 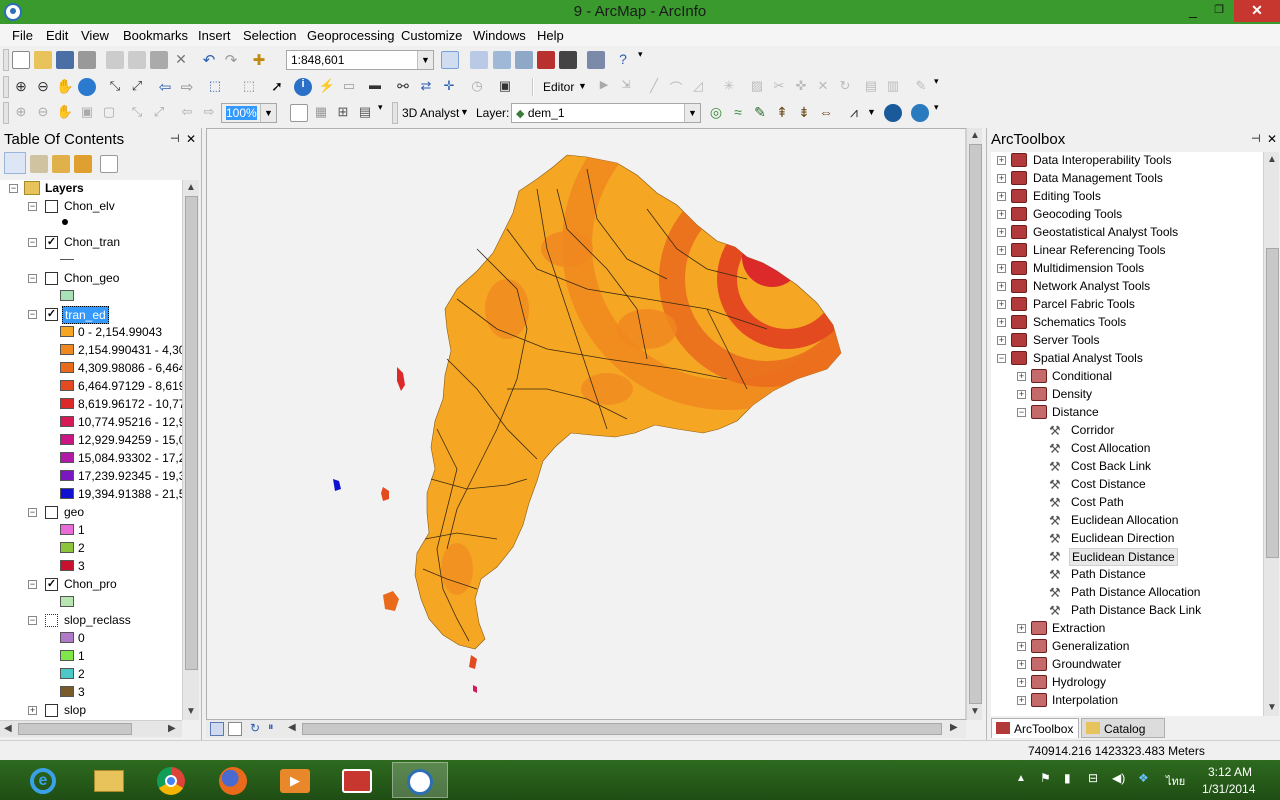 I want to click on undo-icon: ↶, so click(x=209, y=60).